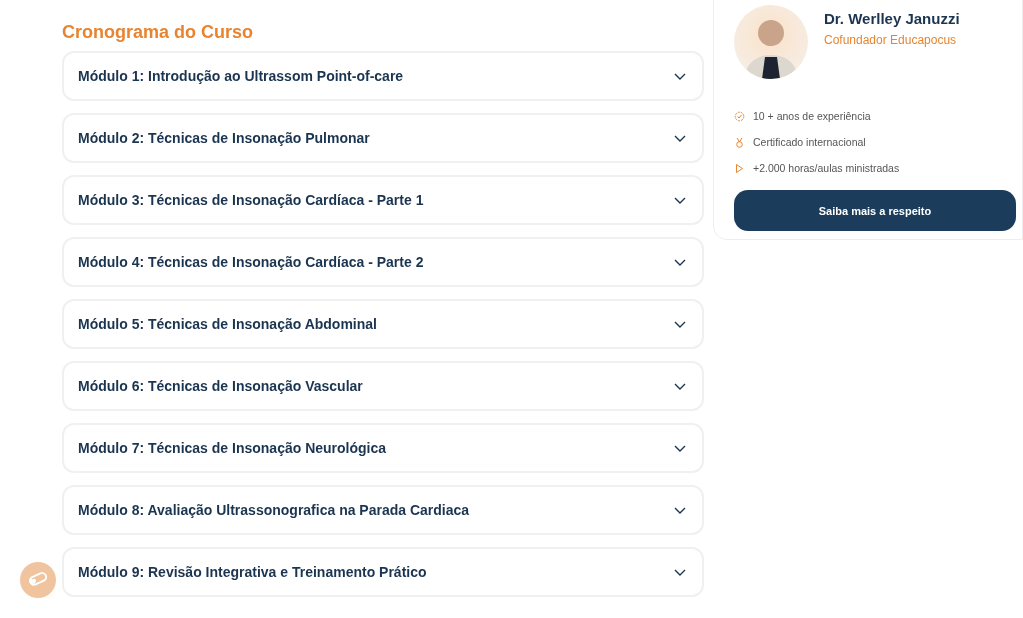 The height and width of the screenshot is (618, 1023). Describe the element at coordinates (875, 211) in the screenshot. I see `learn-more-button: Saiba mais a respeito` at that location.